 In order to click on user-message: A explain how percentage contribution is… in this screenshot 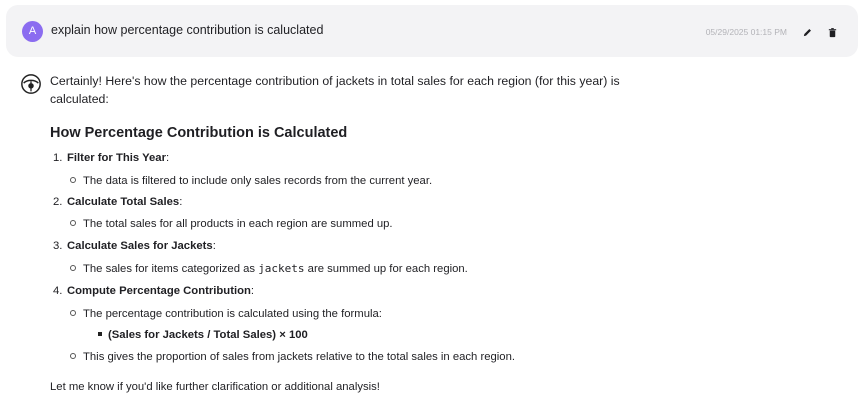, I will do `click(432, 31)`.